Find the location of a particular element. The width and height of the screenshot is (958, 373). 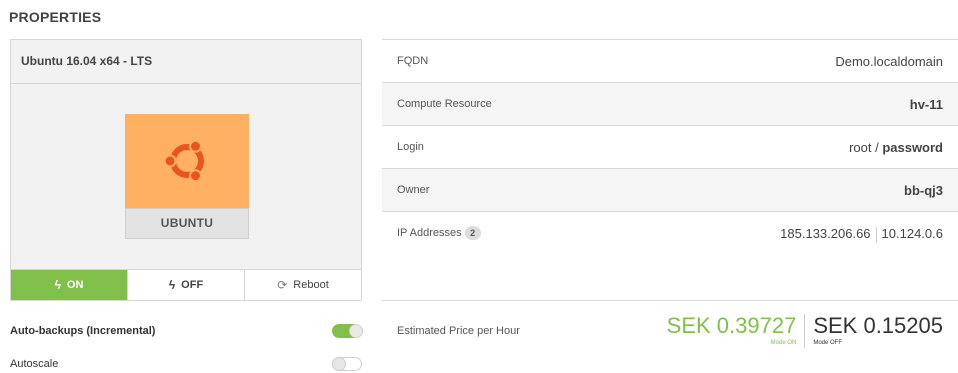

login-value: root / password is located at coordinates (896, 147).